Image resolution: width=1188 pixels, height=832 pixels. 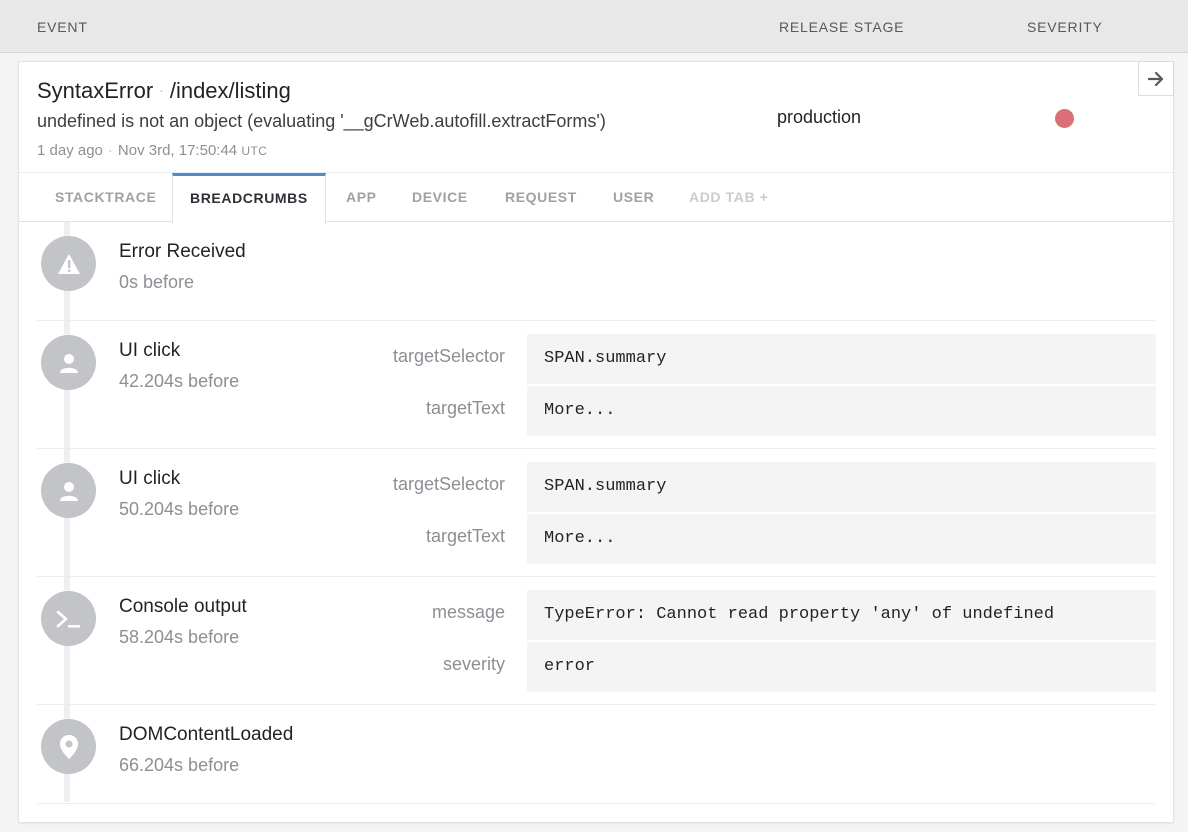 I want to click on error-class: SyntaxError, so click(x=95, y=90).